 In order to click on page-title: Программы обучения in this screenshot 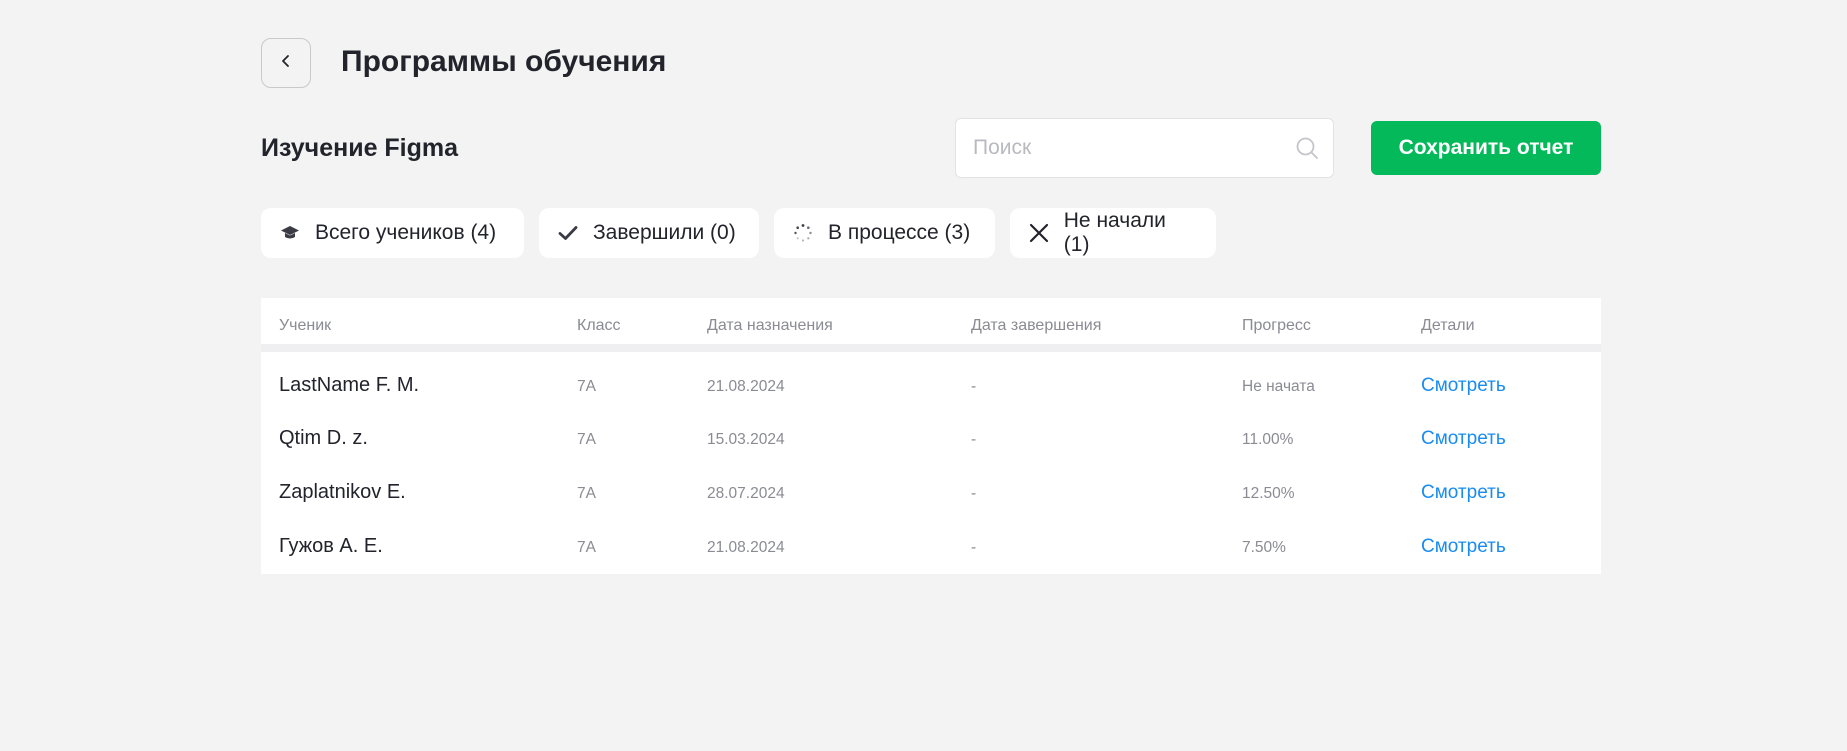, I will do `click(504, 61)`.